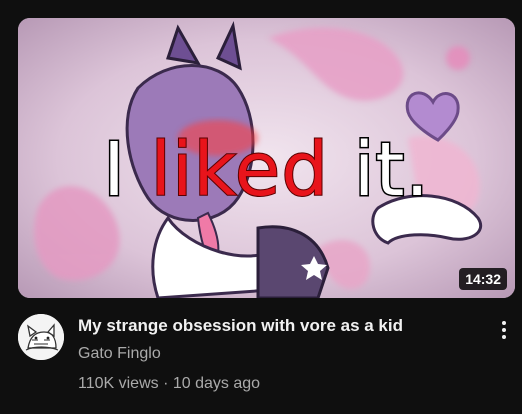 This screenshot has width=522, height=414. Describe the element at coordinates (114, 170) in the screenshot. I see `thumbnail-word-1: I` at that location.